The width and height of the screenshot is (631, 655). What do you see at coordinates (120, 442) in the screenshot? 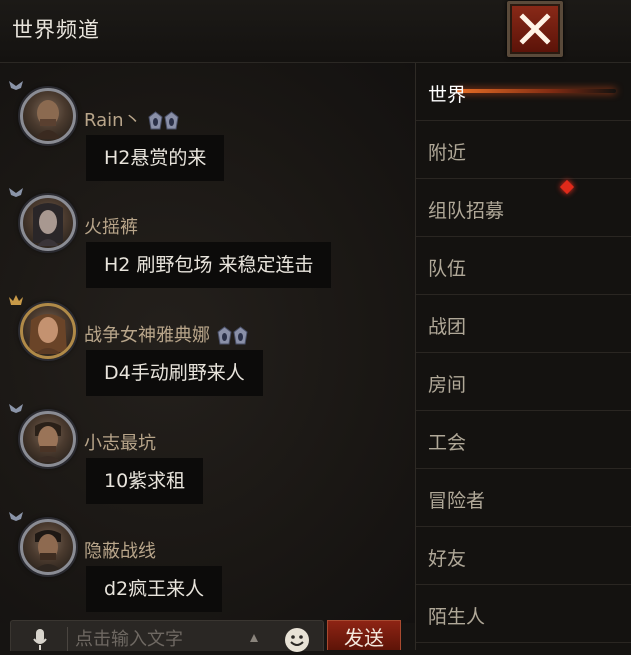
I see `player-name: 小志最坑` at bounding box center [120, 442].